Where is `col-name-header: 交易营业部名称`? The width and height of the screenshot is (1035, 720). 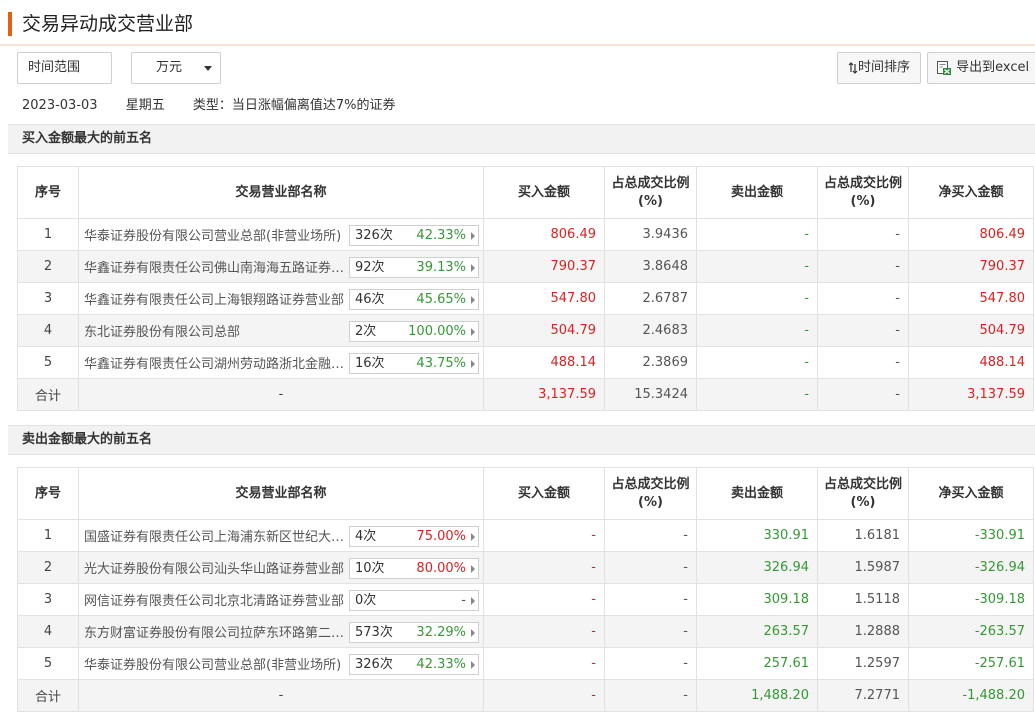 col-name-header: 交易营业部名称 is located at coordinates (281, 493).